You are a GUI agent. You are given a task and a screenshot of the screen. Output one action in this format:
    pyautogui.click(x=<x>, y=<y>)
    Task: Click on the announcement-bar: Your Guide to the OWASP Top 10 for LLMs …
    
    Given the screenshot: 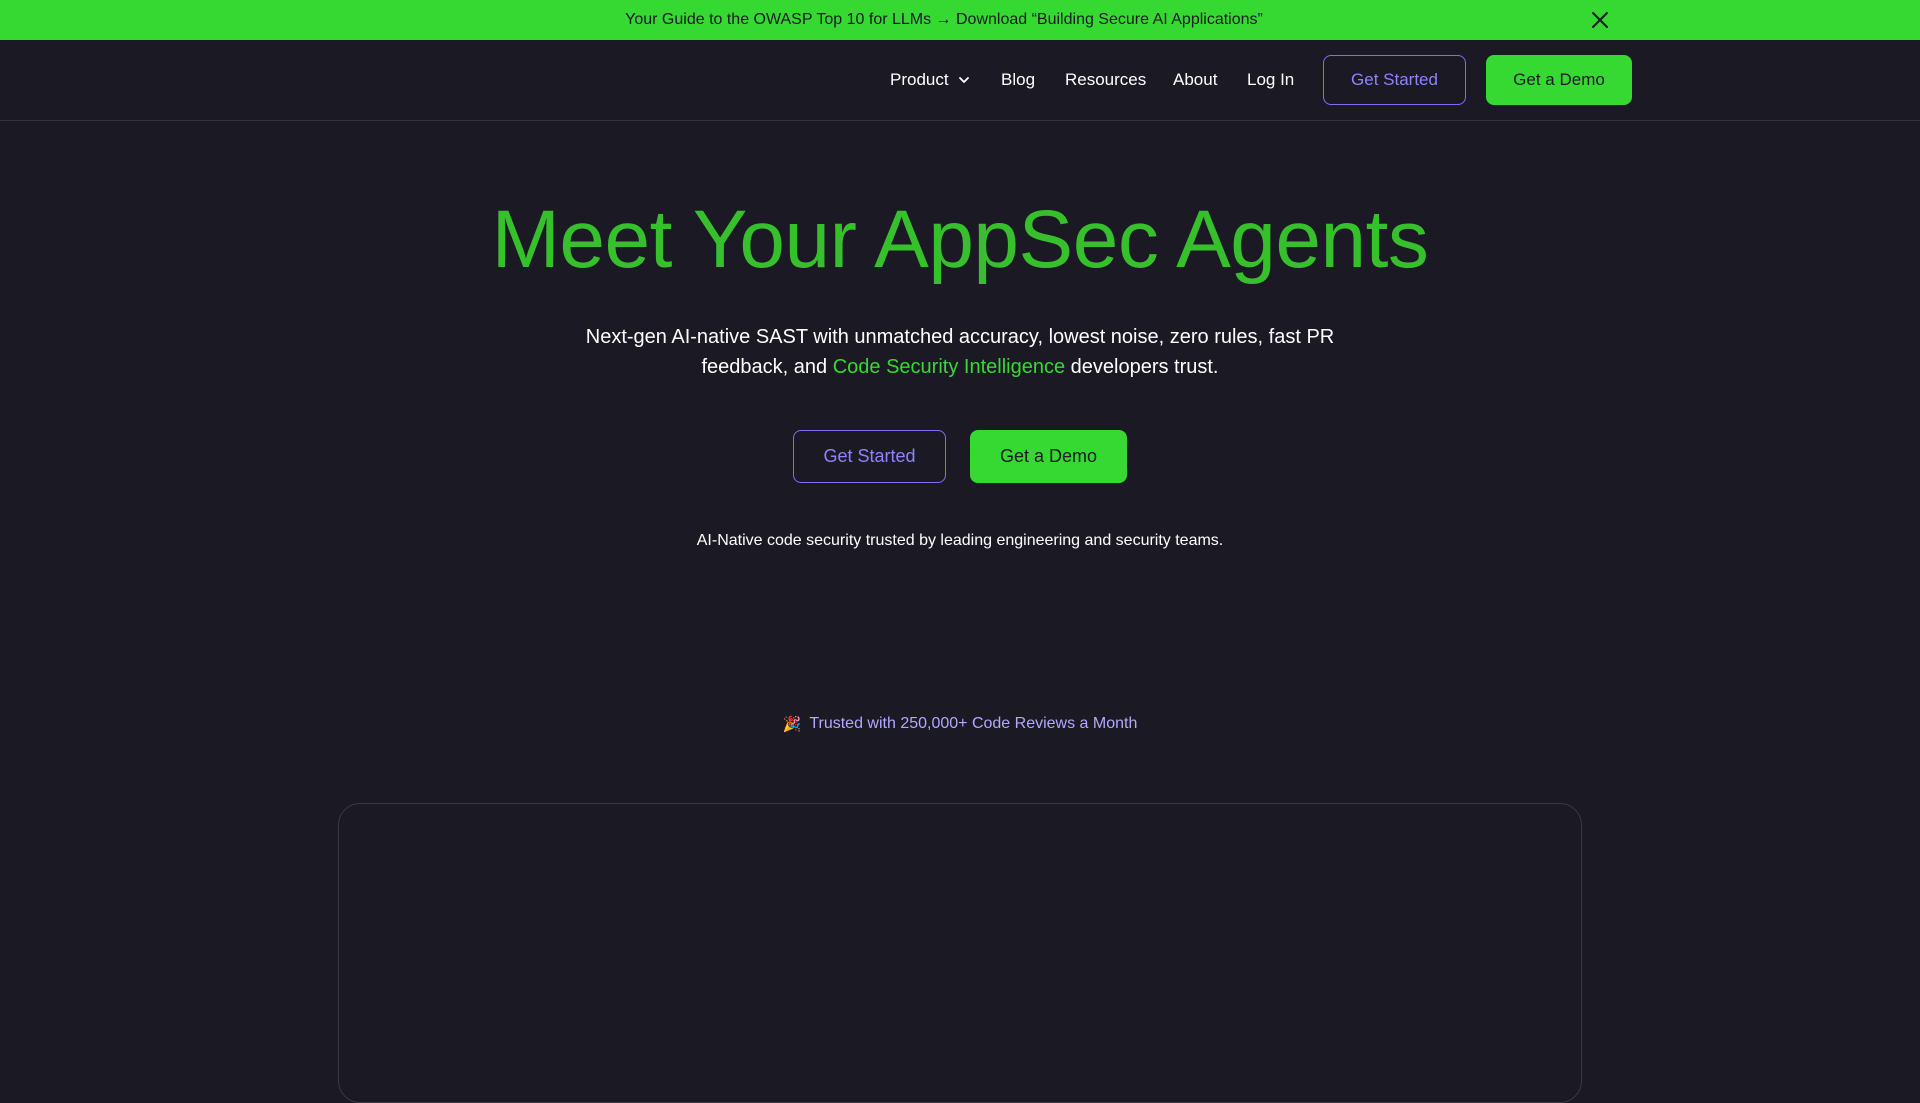 What is the action you would take?
    pyautogui.click(x=960, y=20)
    